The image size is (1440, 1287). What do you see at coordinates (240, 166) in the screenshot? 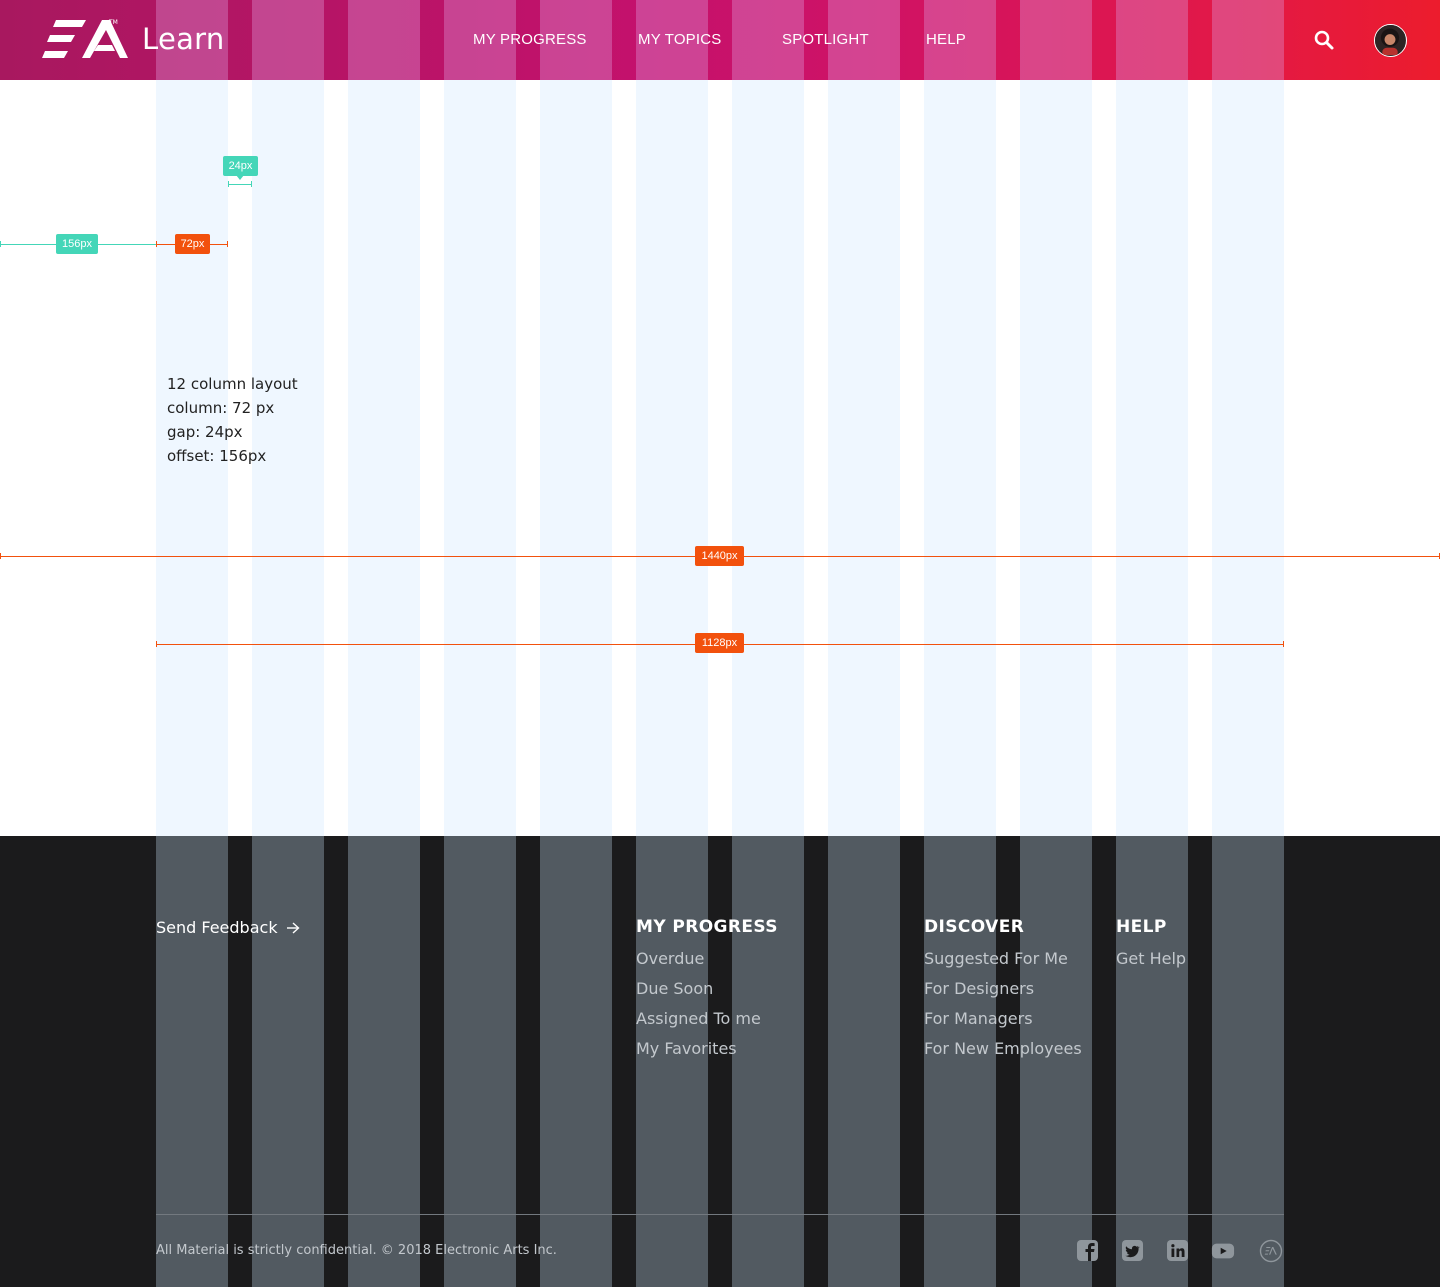
I see `gap-measure-tag: 24px` at bounding box center [240, 166].